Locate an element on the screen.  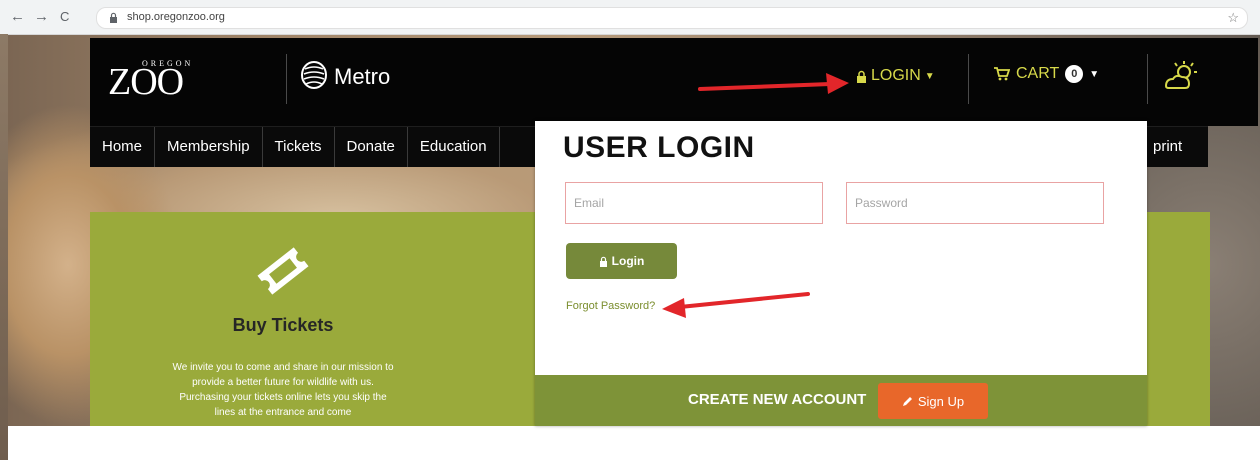
ticket-icon is located at coordinates (283, 271).